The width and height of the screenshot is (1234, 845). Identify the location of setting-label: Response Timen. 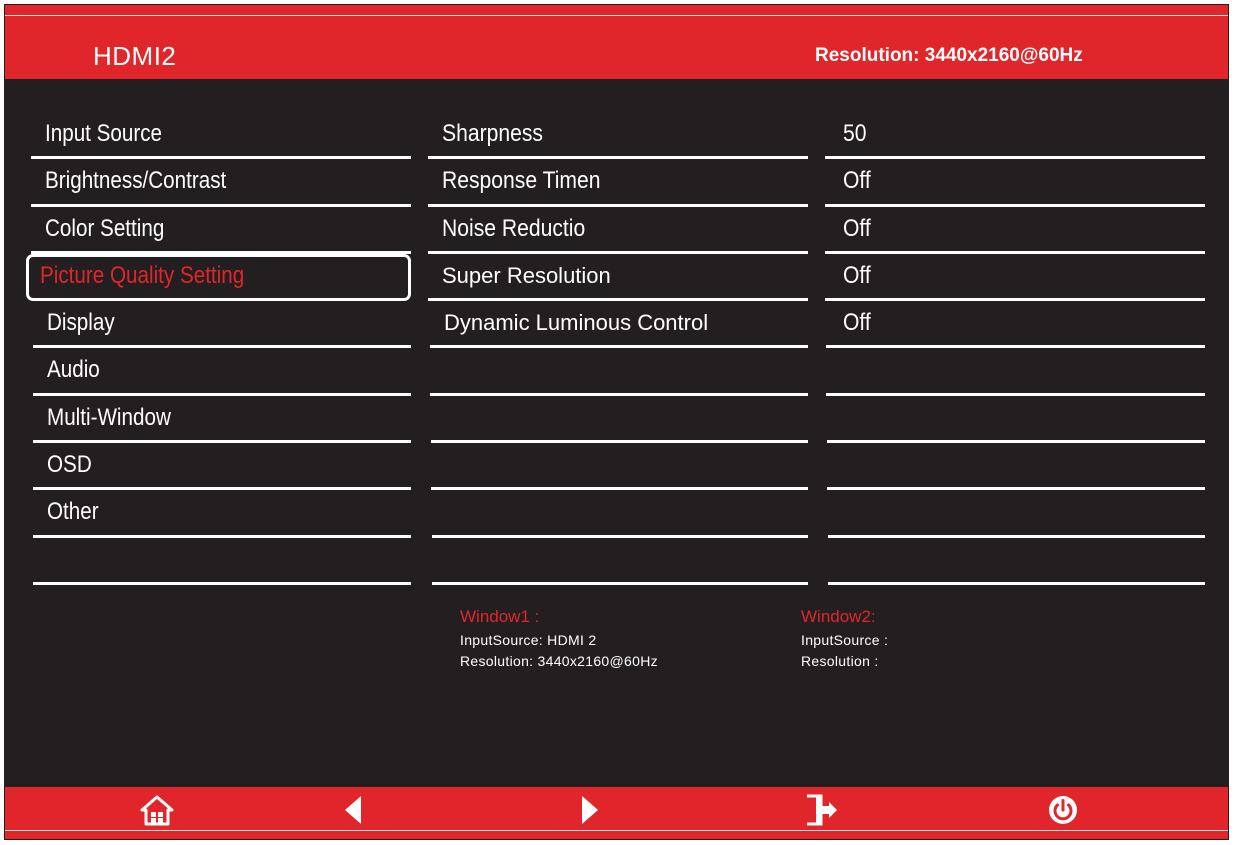
(521, 181).